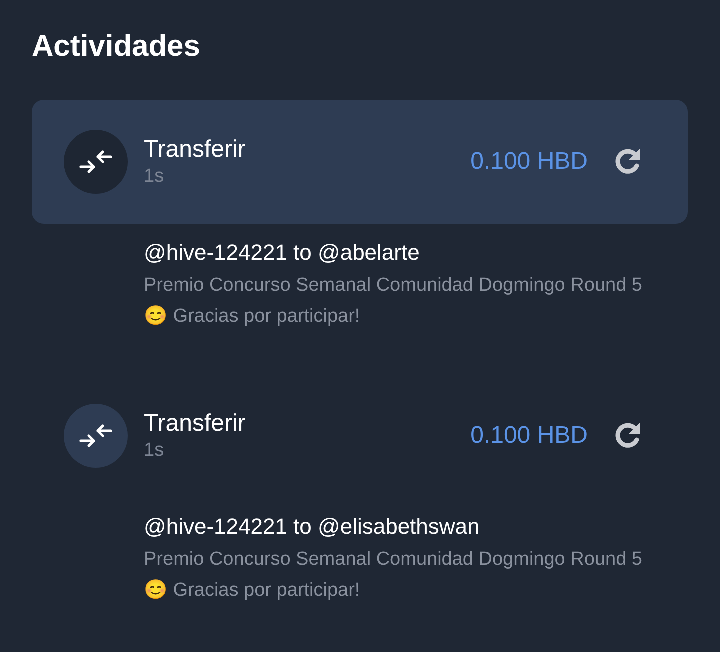  What do you see at coordinates (117, 47) in the screenshot?
I see `section-title: Actividades` at bounding box center [117, 47].